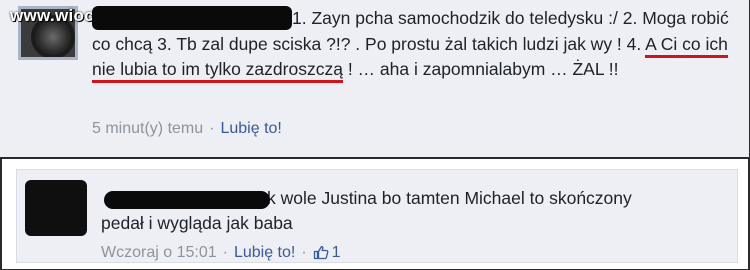 This screenshot has height=270, width=750. Describe the element at coordinates (159, 252) in the screenshot. I see `timestamp: Wczoraj o 15:01` at that location.